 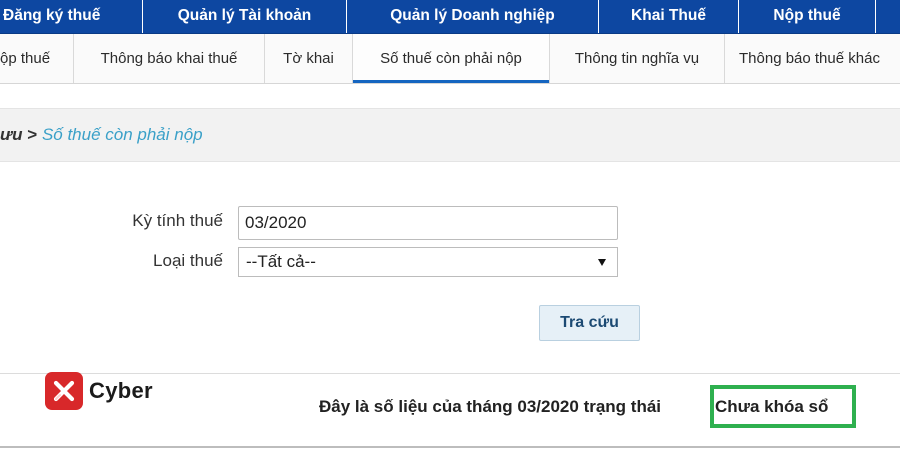 What do you see at coordinates (71, 16) in the screenshot?
I see `nav-tax-registration: Đăng ký thuế` at bounding box center [71, 16].